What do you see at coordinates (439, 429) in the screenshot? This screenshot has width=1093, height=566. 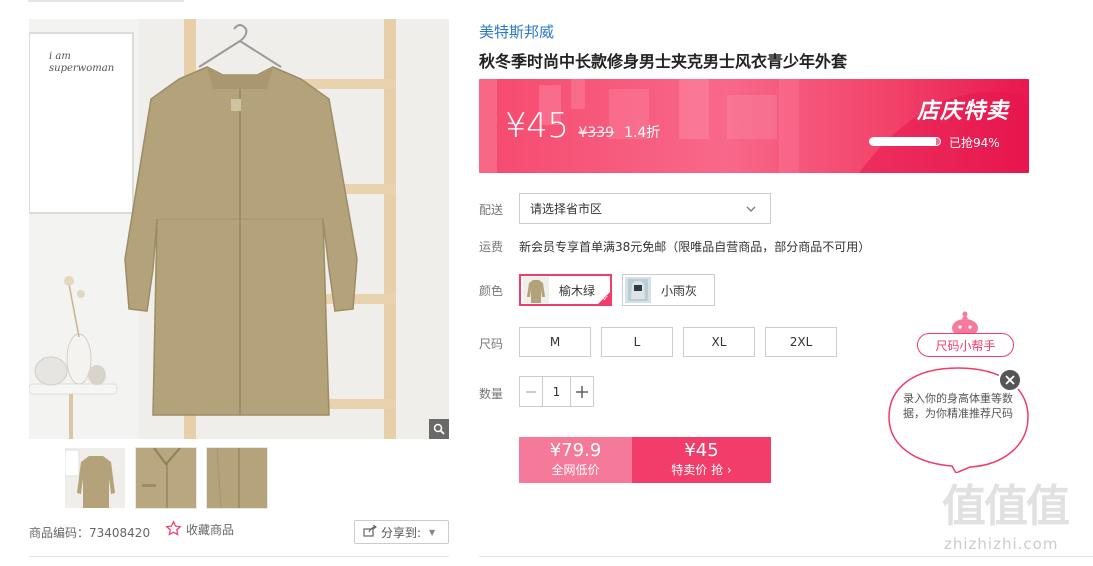 I see `zoom-icon` at bounding box center [439, 429].